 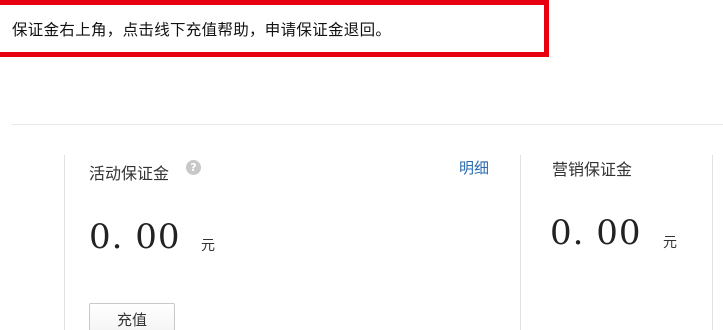 I want to click on recharge-button: 充值, so click(x=132, y=316).